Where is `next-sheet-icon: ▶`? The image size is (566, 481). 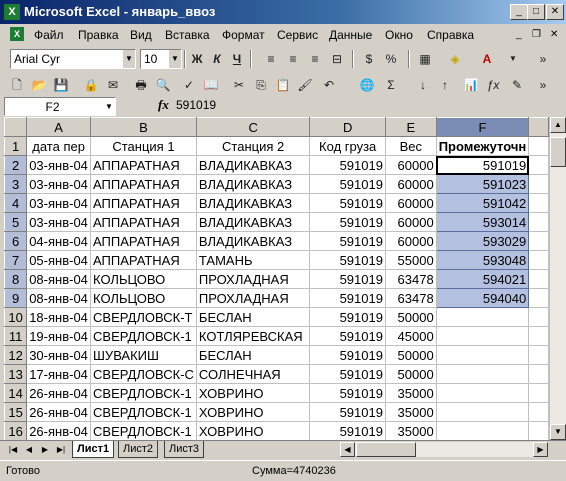 next-sheet-icon: ▶ is located at coordinates (45, 450).